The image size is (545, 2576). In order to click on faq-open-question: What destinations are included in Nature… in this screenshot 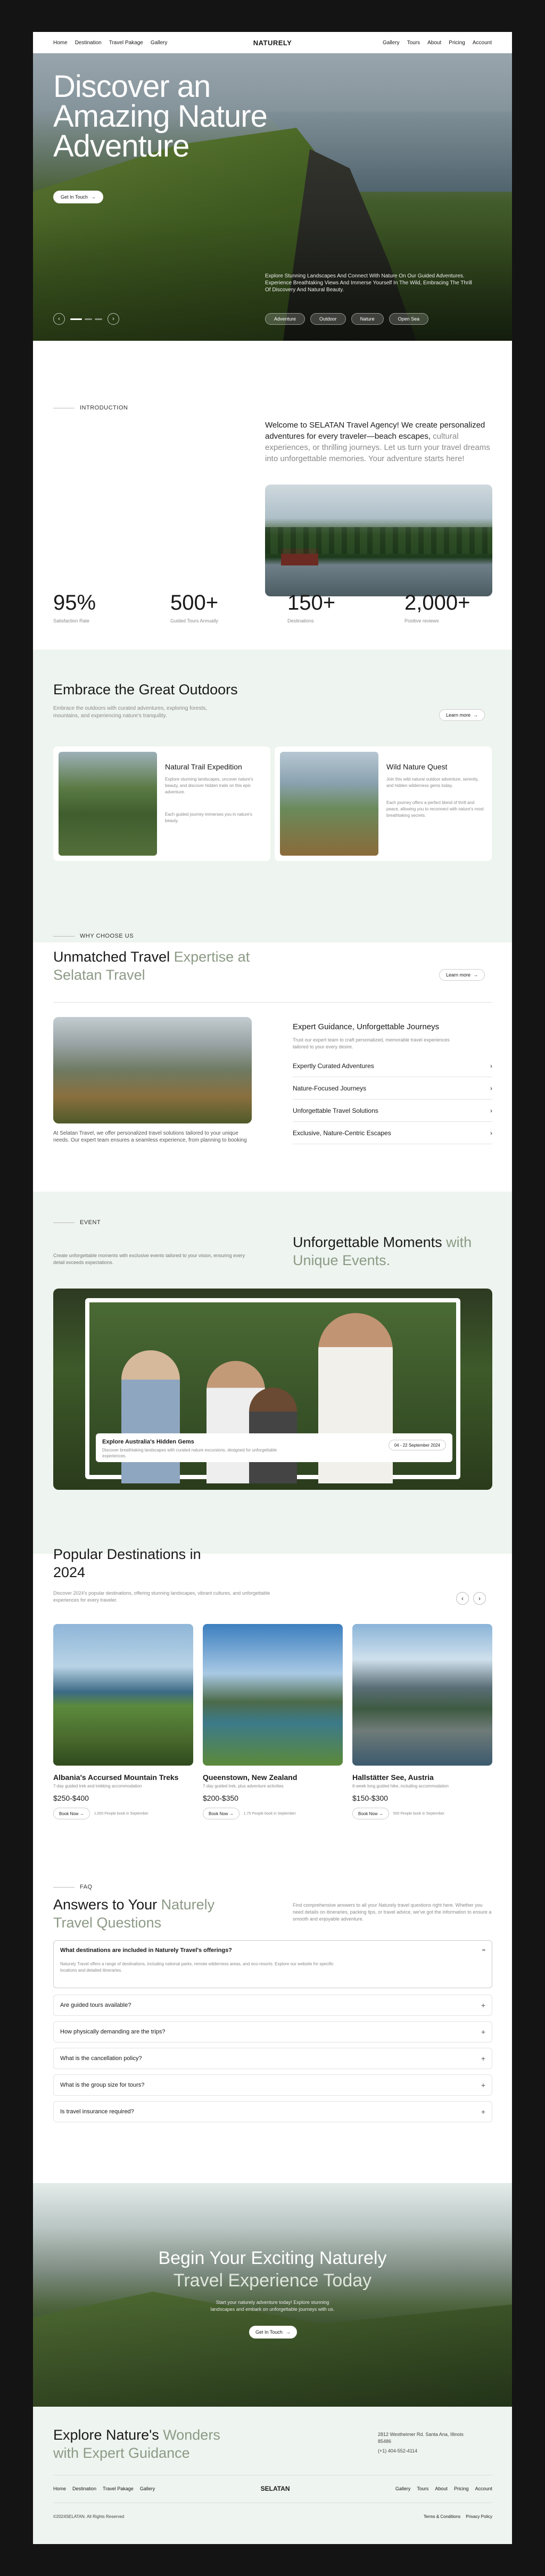, I will do `click(146, 1950)`.